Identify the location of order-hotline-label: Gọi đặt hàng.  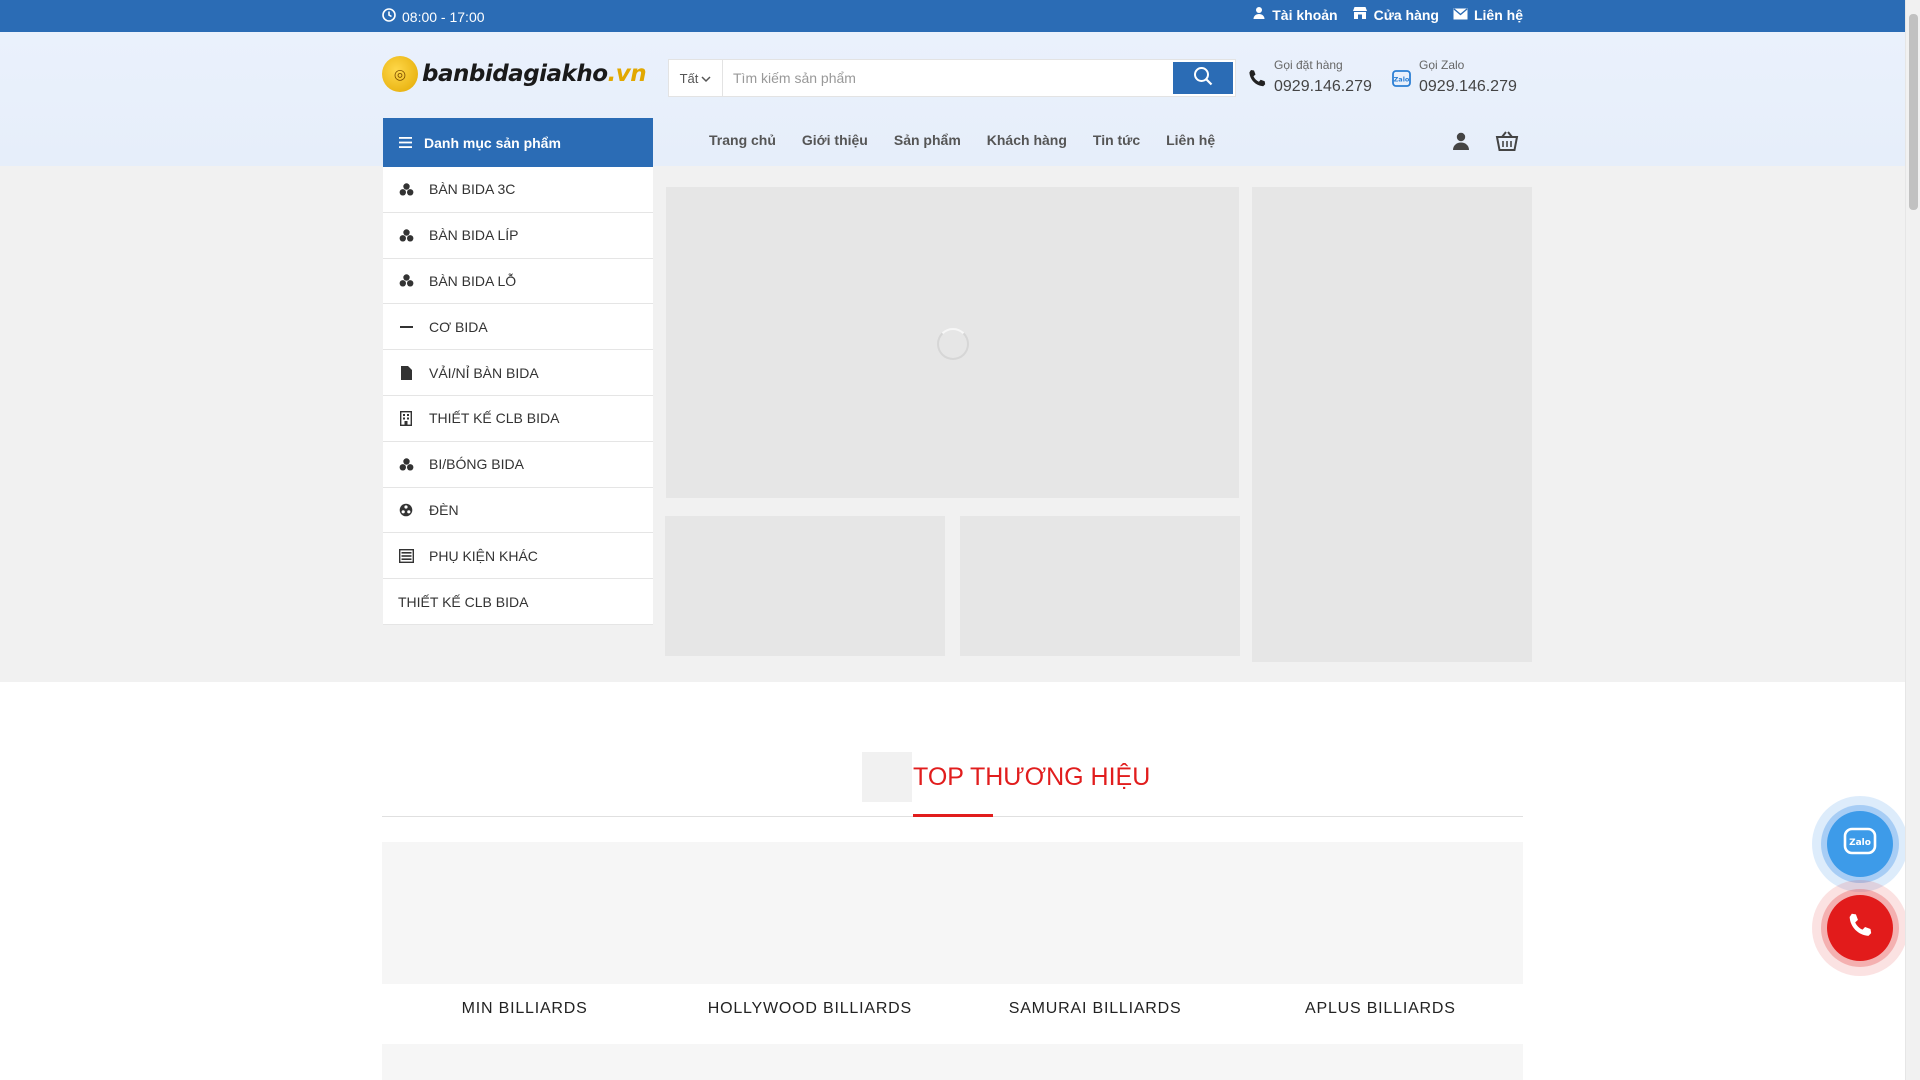
(1308, 65).